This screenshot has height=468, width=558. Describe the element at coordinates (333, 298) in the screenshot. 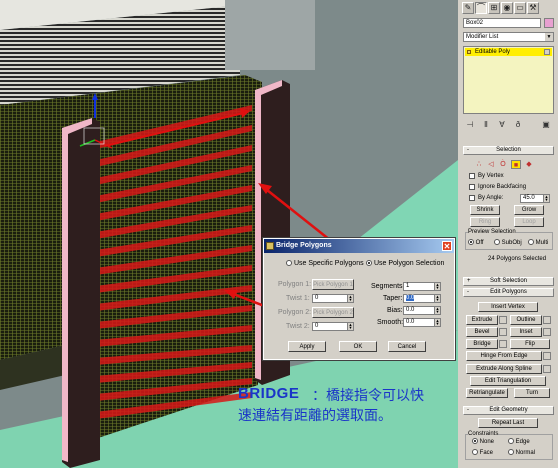

I see `twist1-spinner: 0 ▲ ▼` at that location.